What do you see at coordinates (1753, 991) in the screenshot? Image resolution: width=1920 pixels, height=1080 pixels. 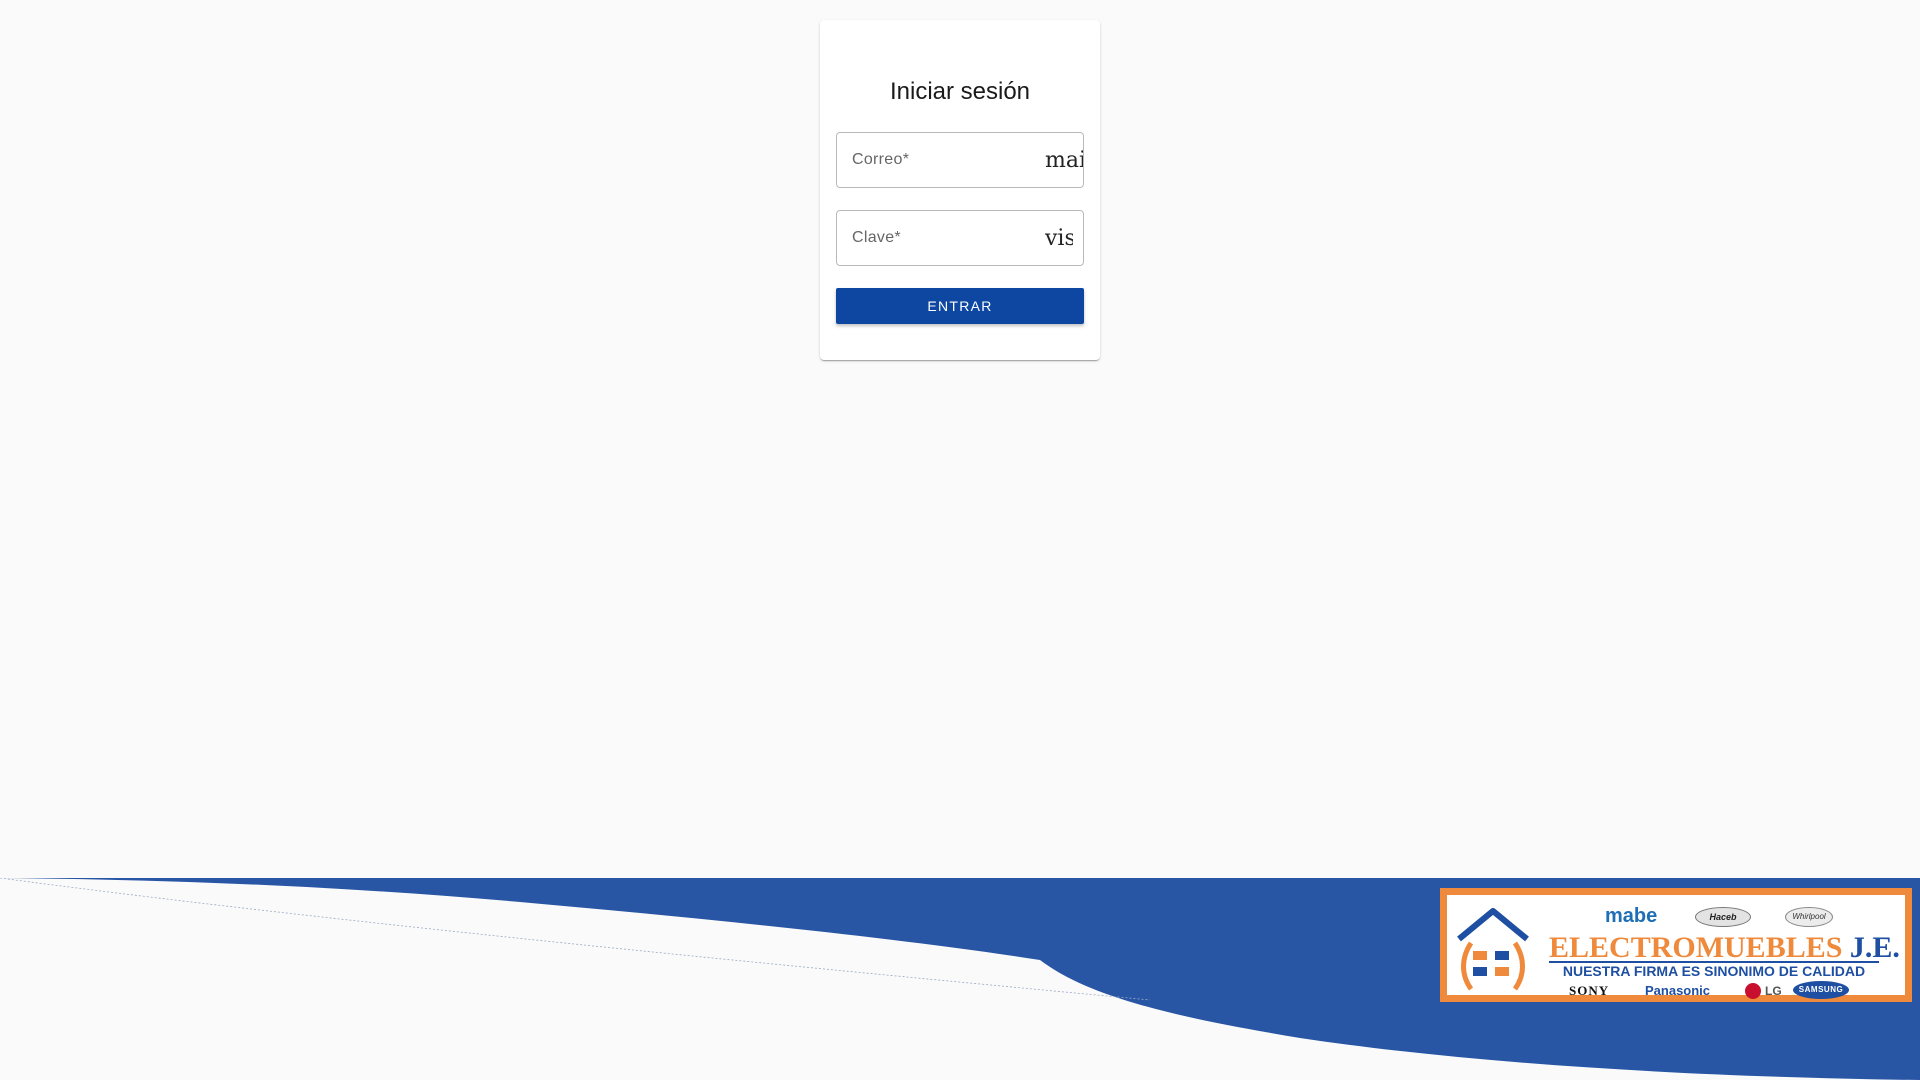 I see `lg-logo-icon` at bounding box center [1753, 991].